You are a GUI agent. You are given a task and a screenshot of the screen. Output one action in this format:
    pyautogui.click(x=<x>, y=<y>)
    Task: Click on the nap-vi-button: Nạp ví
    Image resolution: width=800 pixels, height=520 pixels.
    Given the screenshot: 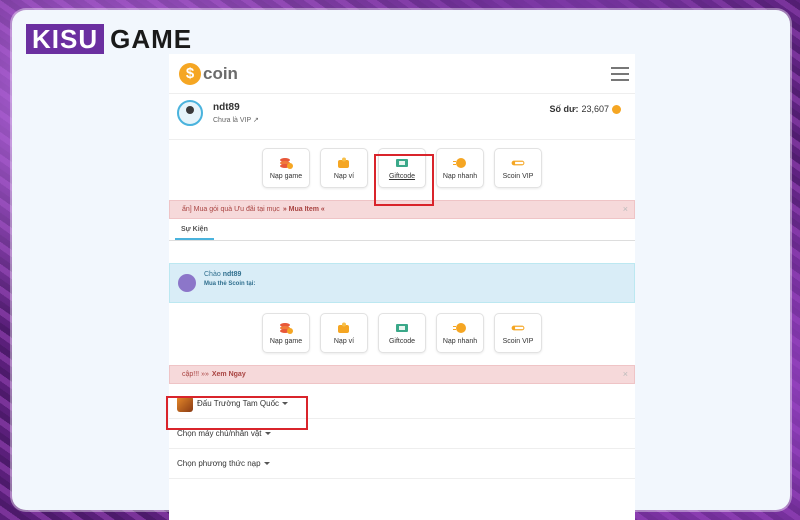 What is the action you would take?
    pyautogui.click(x=344, y=168)
    